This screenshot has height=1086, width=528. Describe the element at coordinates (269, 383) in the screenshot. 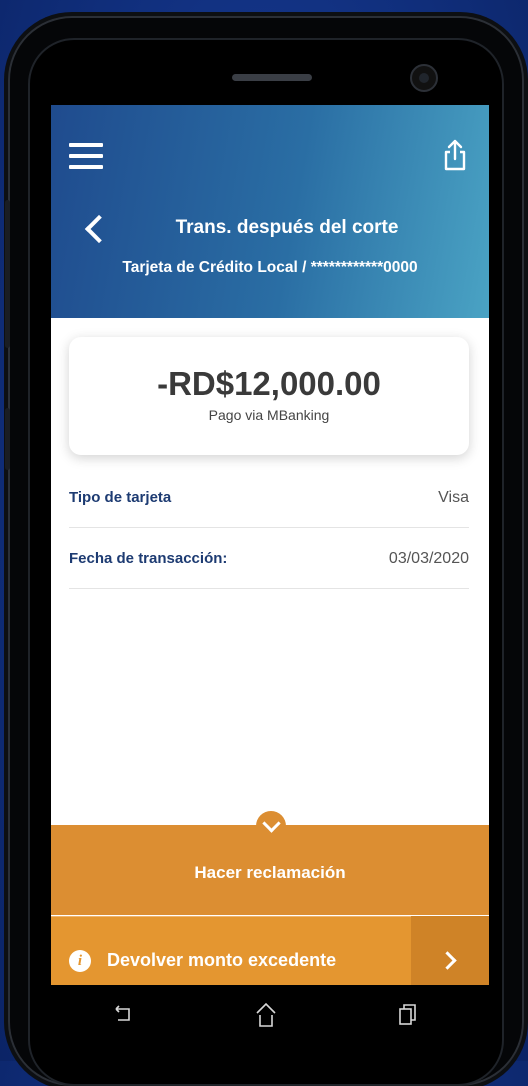

I see `transaction-amount: -RD$12,000.00` at that location.